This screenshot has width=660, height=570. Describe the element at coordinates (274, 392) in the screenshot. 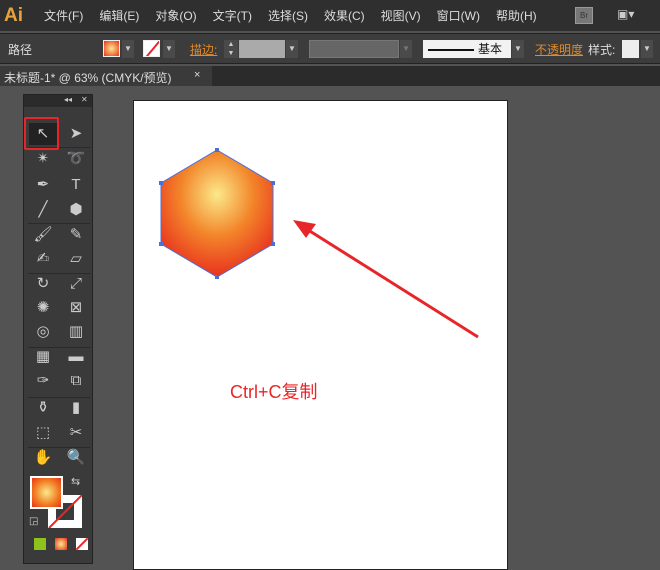

I see `annotation-text: Ctrl+C复制` at that location.